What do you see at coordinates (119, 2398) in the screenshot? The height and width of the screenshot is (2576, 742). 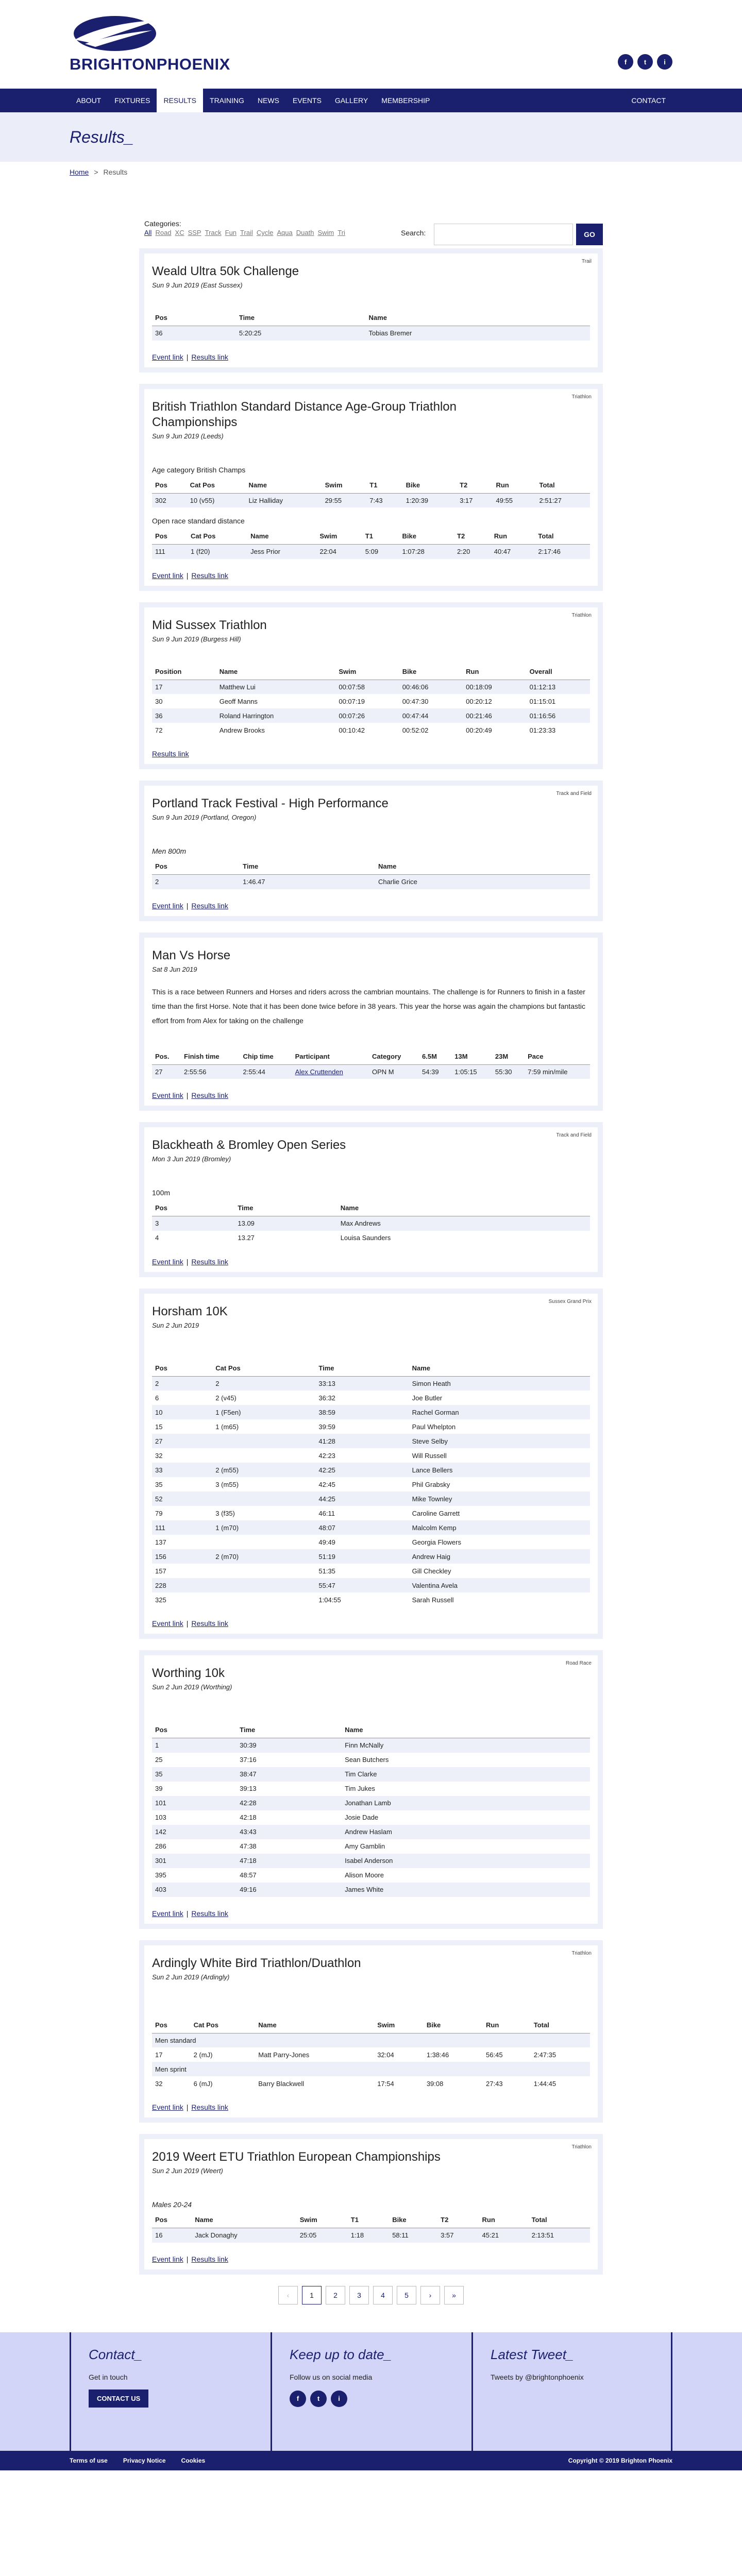 I see `contact-us-button: CONTACT US` at bounding box center [119, 2398].